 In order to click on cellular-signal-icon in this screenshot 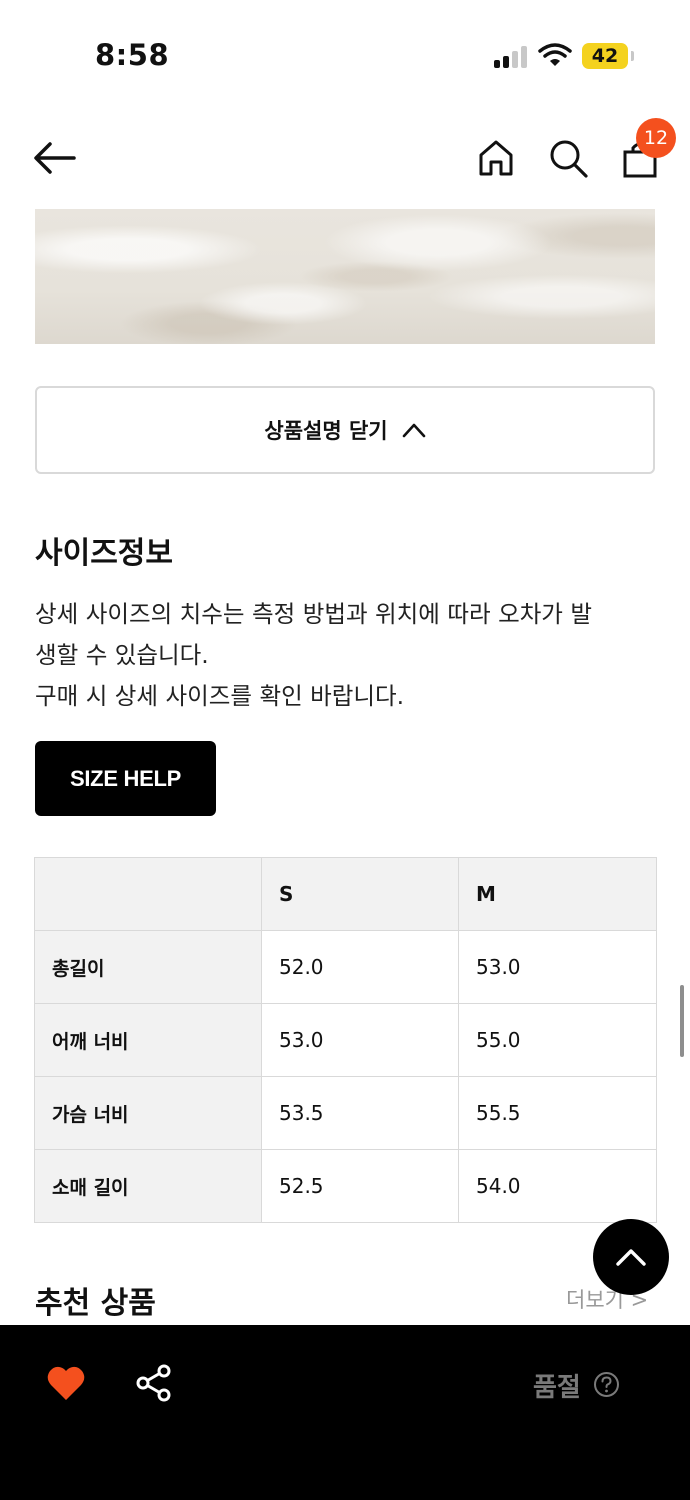, I will do `click(512, 57)`.